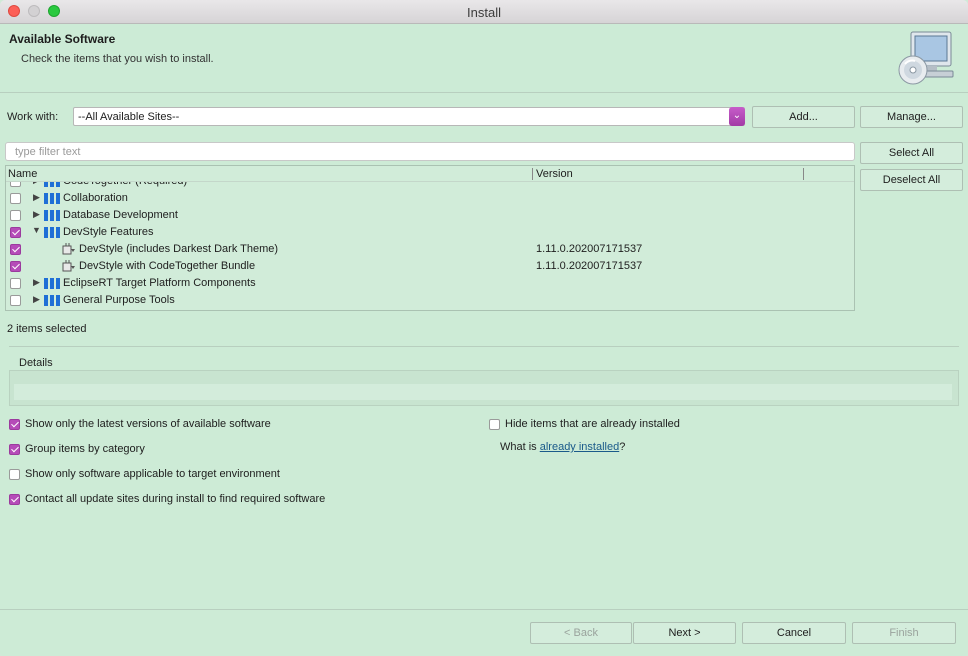 The height and width of the screenshot is (656, 968). Describe the element at coordinates (159, 283) in the screenshot. I see `row-label: EclipseRT Target Platform Components` at that location.